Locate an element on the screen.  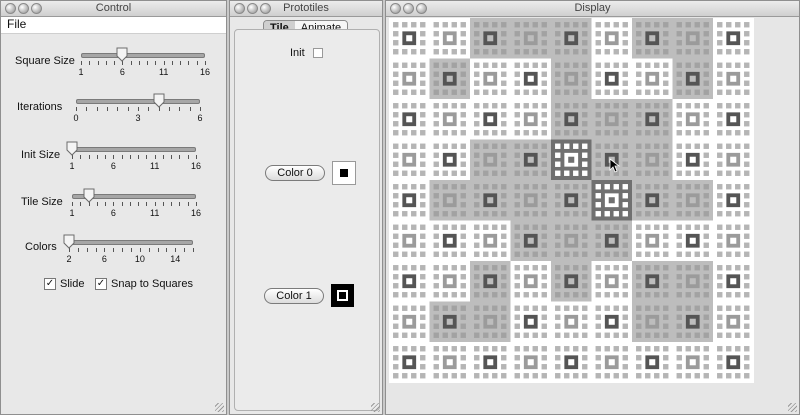
color-1-swatch is located at coordinates (342, 295).